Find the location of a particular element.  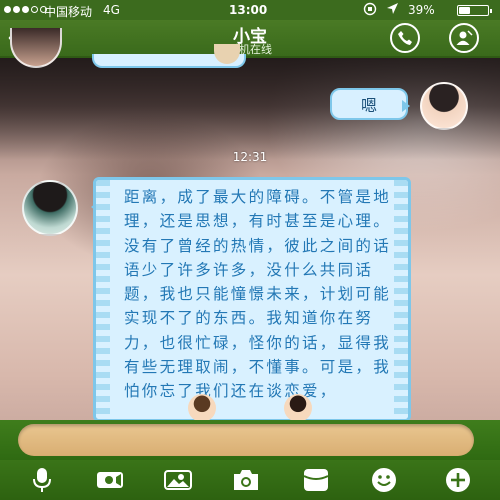

cartoon-girl-icon is located at coordinates (202, 408).